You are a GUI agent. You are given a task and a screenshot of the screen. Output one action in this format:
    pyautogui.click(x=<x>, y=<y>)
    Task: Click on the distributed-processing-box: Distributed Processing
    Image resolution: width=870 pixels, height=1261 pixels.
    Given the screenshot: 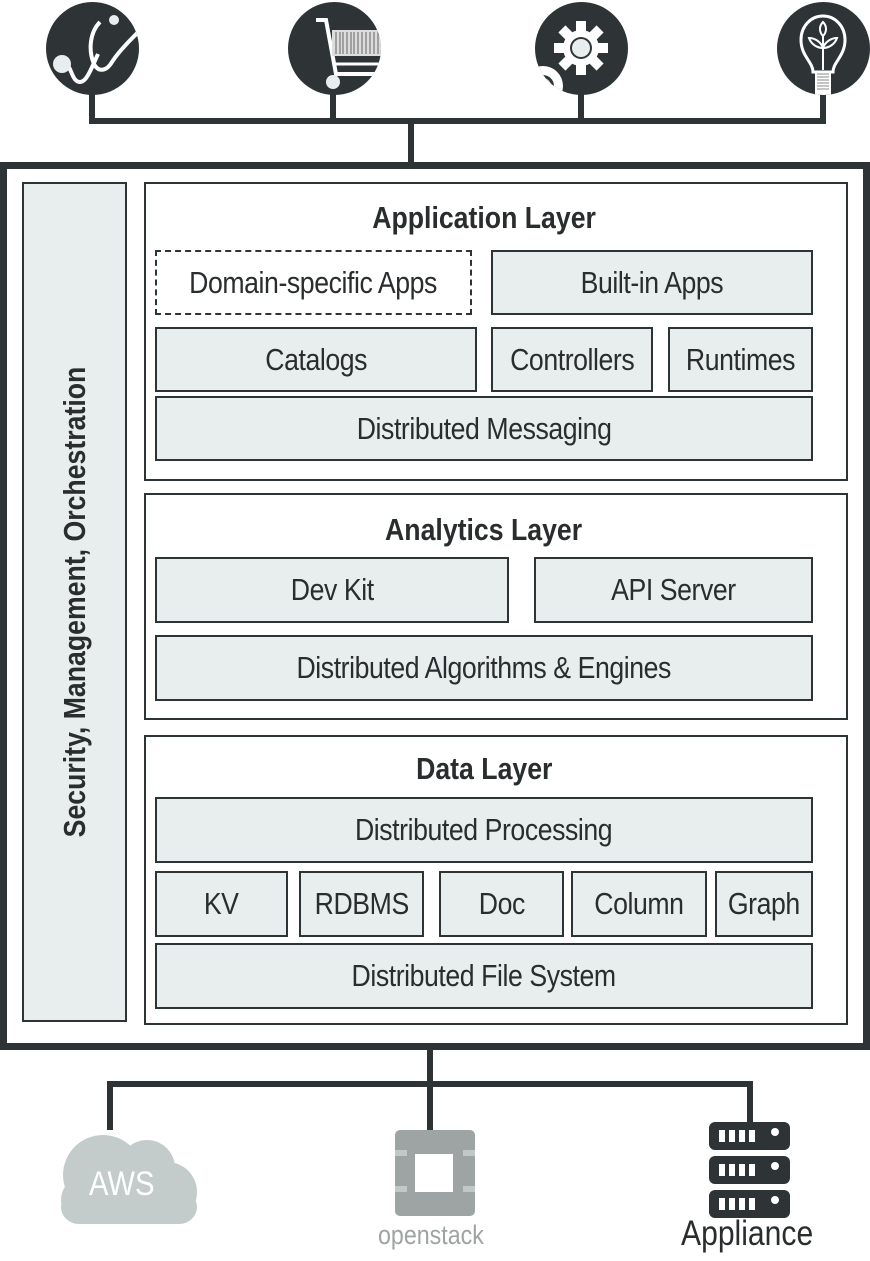 What is the action you would take?
    pyautogui.click(x=484, y=830)
    